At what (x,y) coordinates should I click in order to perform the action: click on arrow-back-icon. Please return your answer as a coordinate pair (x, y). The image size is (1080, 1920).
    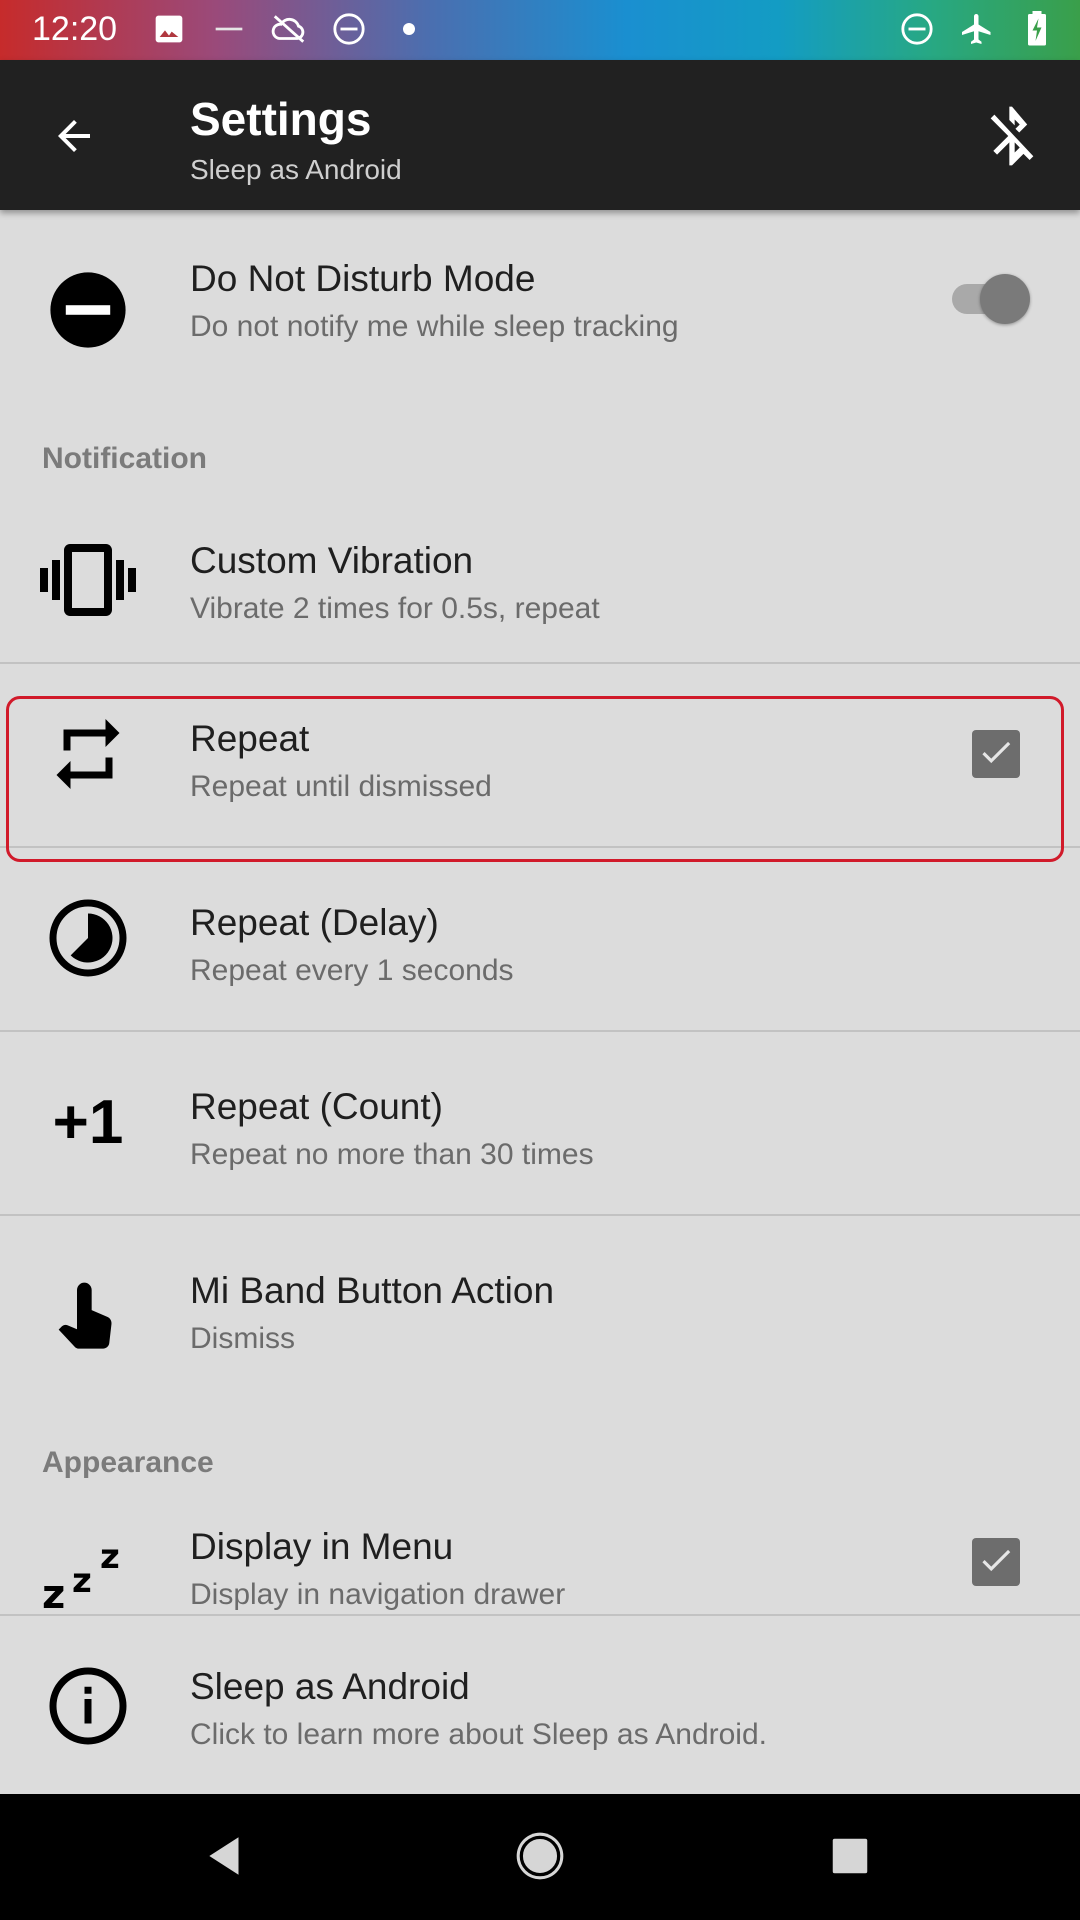
    Looking at the image, I should click on (74, 138).